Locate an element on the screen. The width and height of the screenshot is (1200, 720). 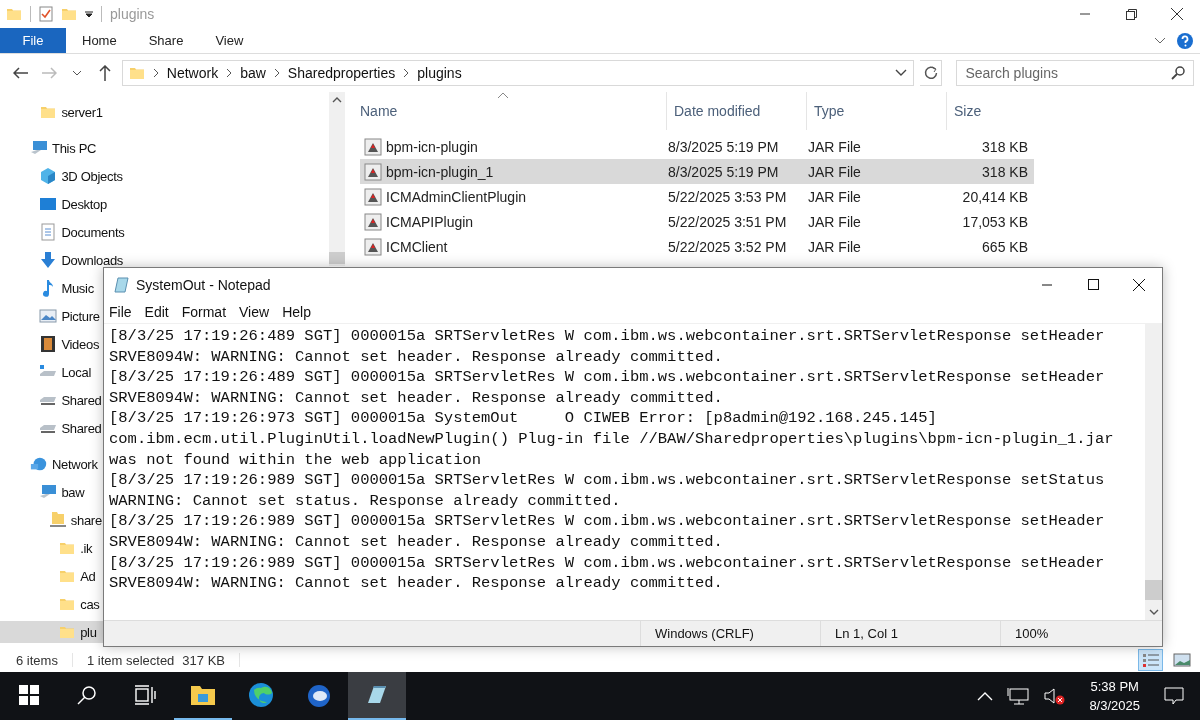
address-bar: Network baw Sharedproperties plugins is located at coordinates (518, 73).